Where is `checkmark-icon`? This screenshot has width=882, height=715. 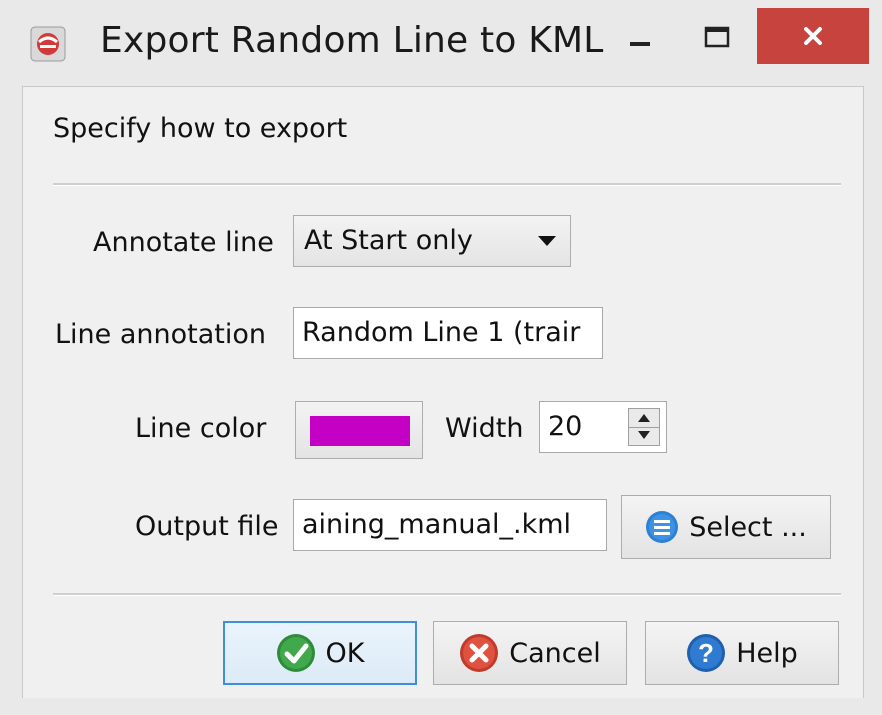
checkmark-icon is located at coordinates (295, 653).